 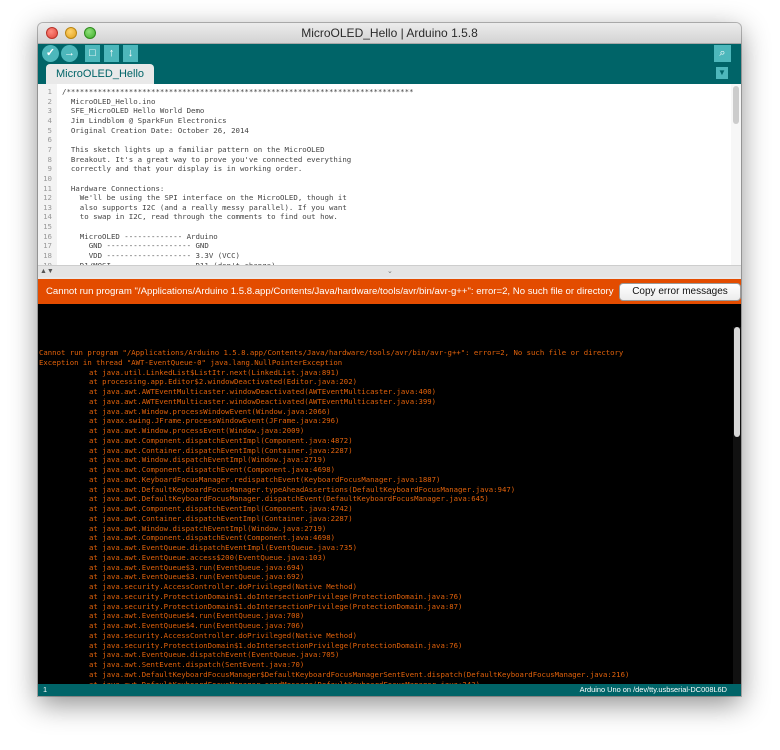 I want to click on magnifier-icon: ⌕, so click(x=722, y=53).